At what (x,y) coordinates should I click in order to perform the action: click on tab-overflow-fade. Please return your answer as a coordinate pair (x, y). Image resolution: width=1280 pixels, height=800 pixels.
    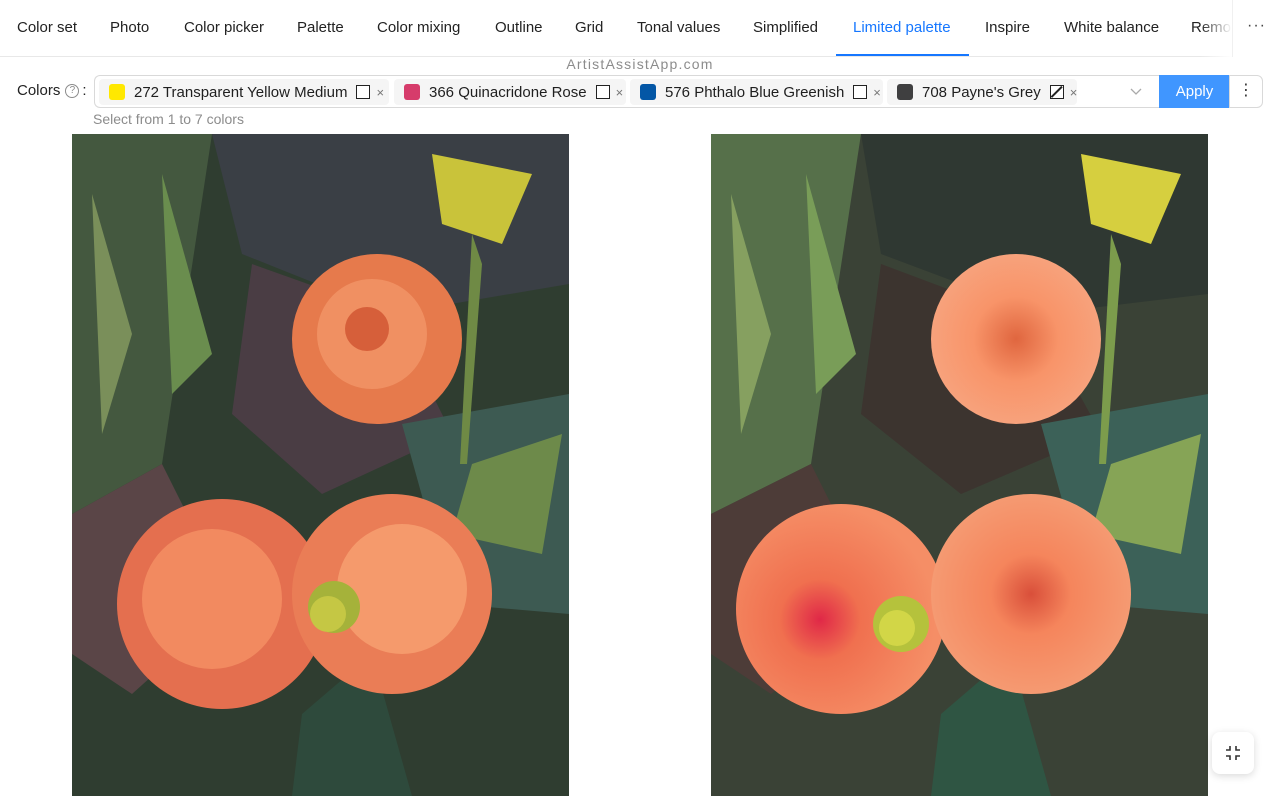
    Looking at the image, I should click on (1216, 28).